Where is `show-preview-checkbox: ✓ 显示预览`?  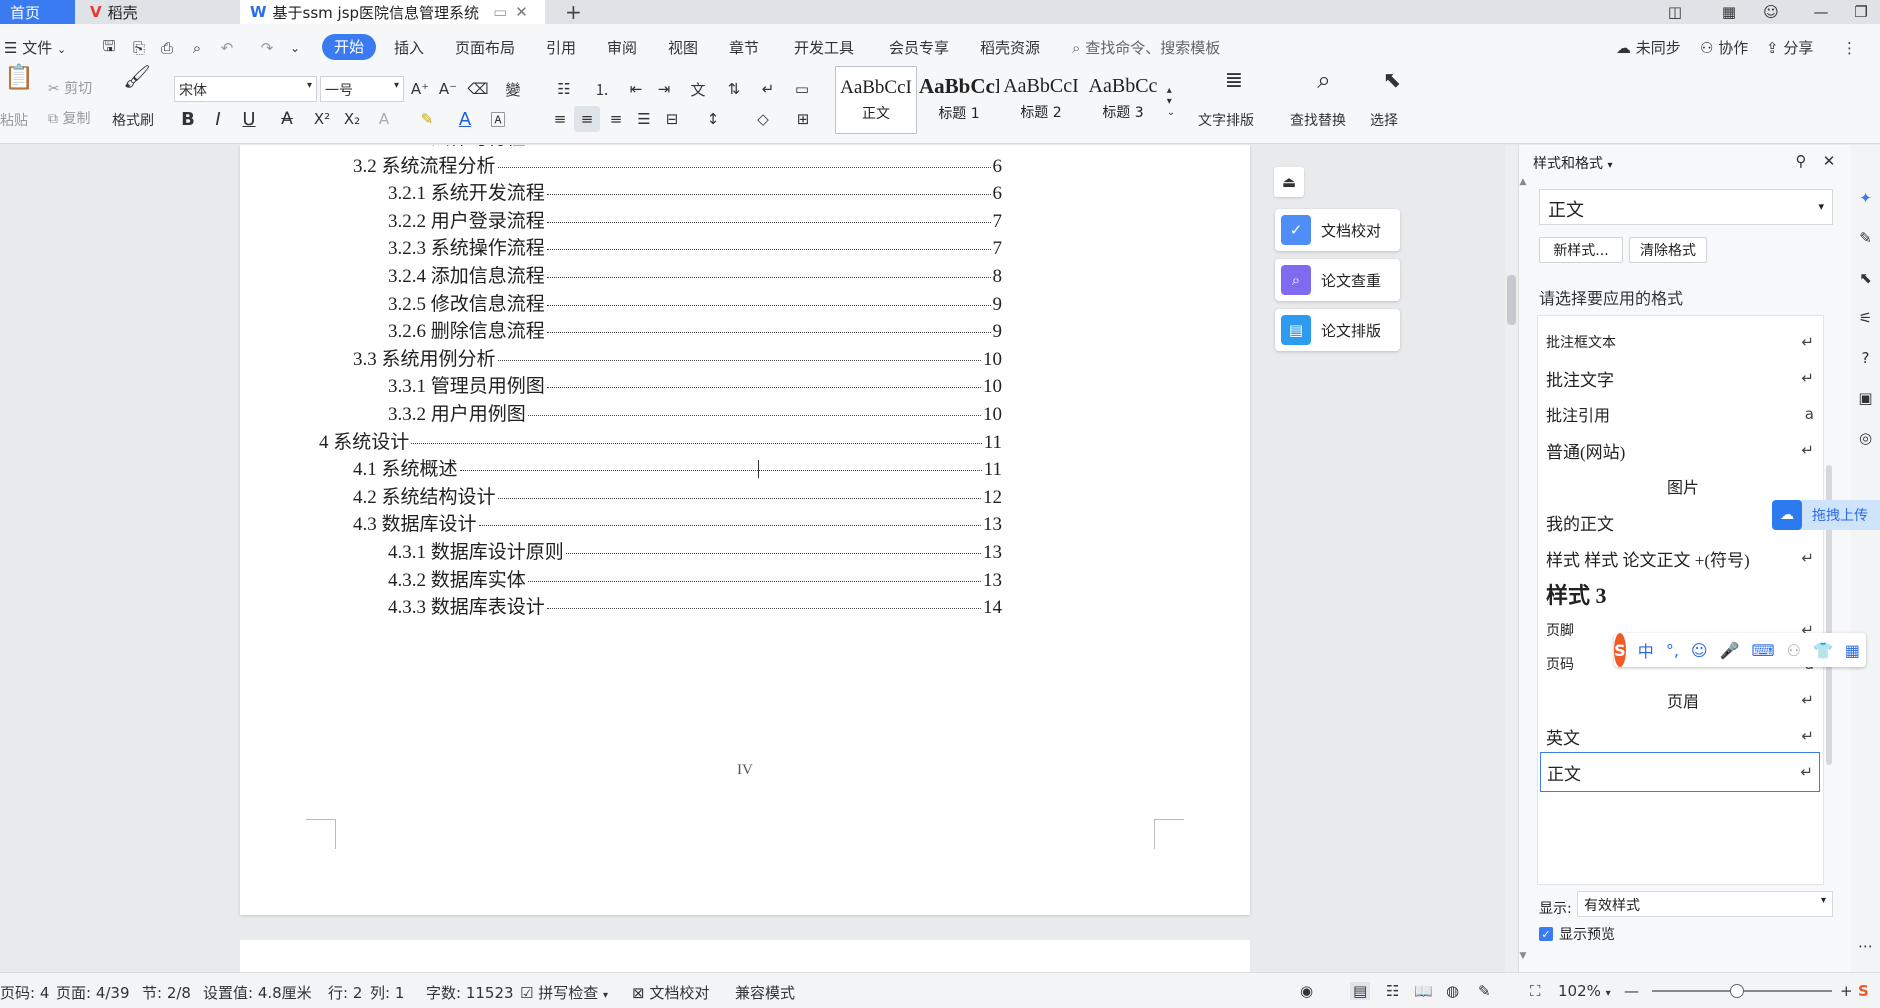 show-preview-checkbox: ✓ 显示预览 is located at coordinates (1577, 934).